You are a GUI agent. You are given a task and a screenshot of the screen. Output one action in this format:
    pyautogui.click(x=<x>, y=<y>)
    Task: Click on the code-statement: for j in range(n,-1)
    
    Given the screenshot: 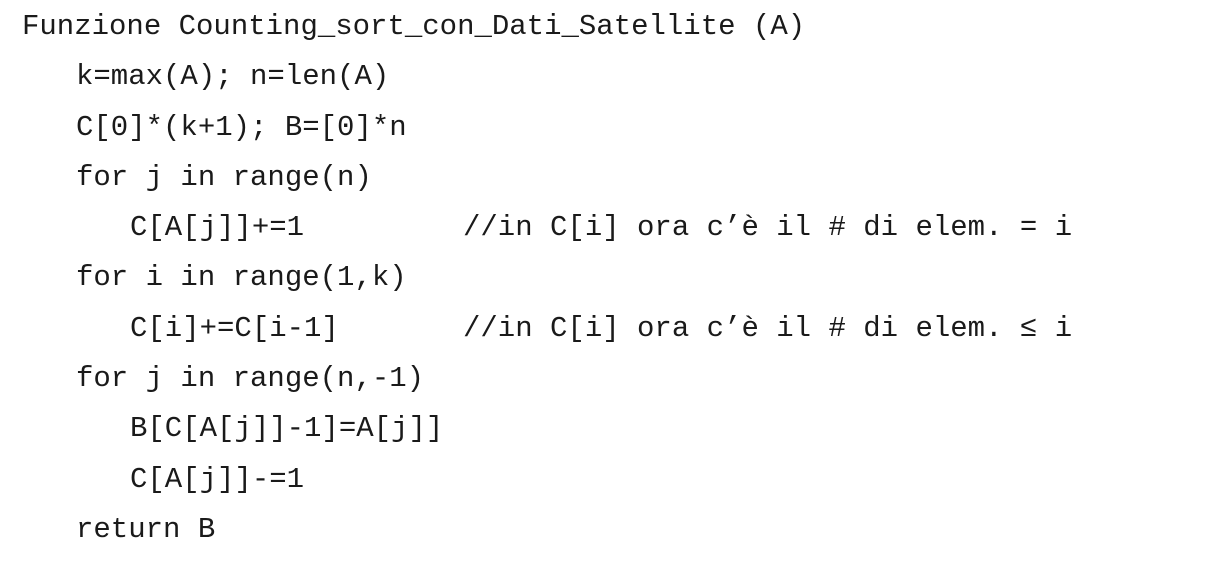 What is the action you would take?
    pyautogui.click(x=250, y=379)
    